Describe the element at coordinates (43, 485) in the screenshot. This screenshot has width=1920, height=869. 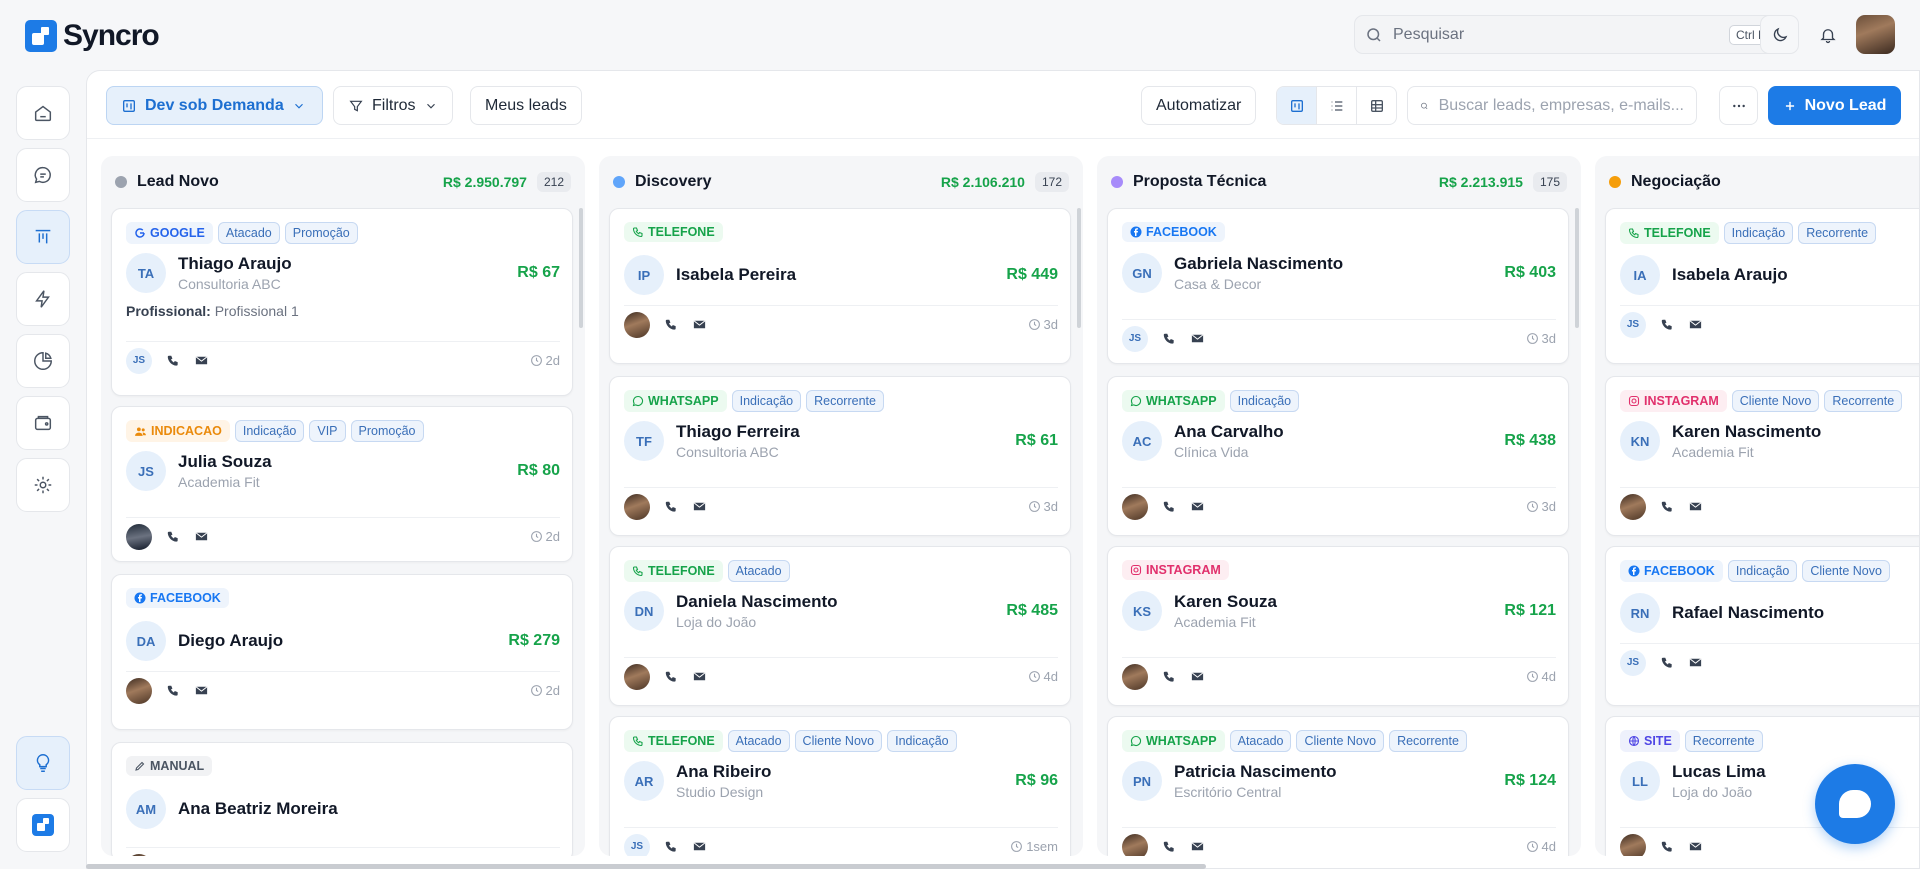
I see `nav-settings` at that location.